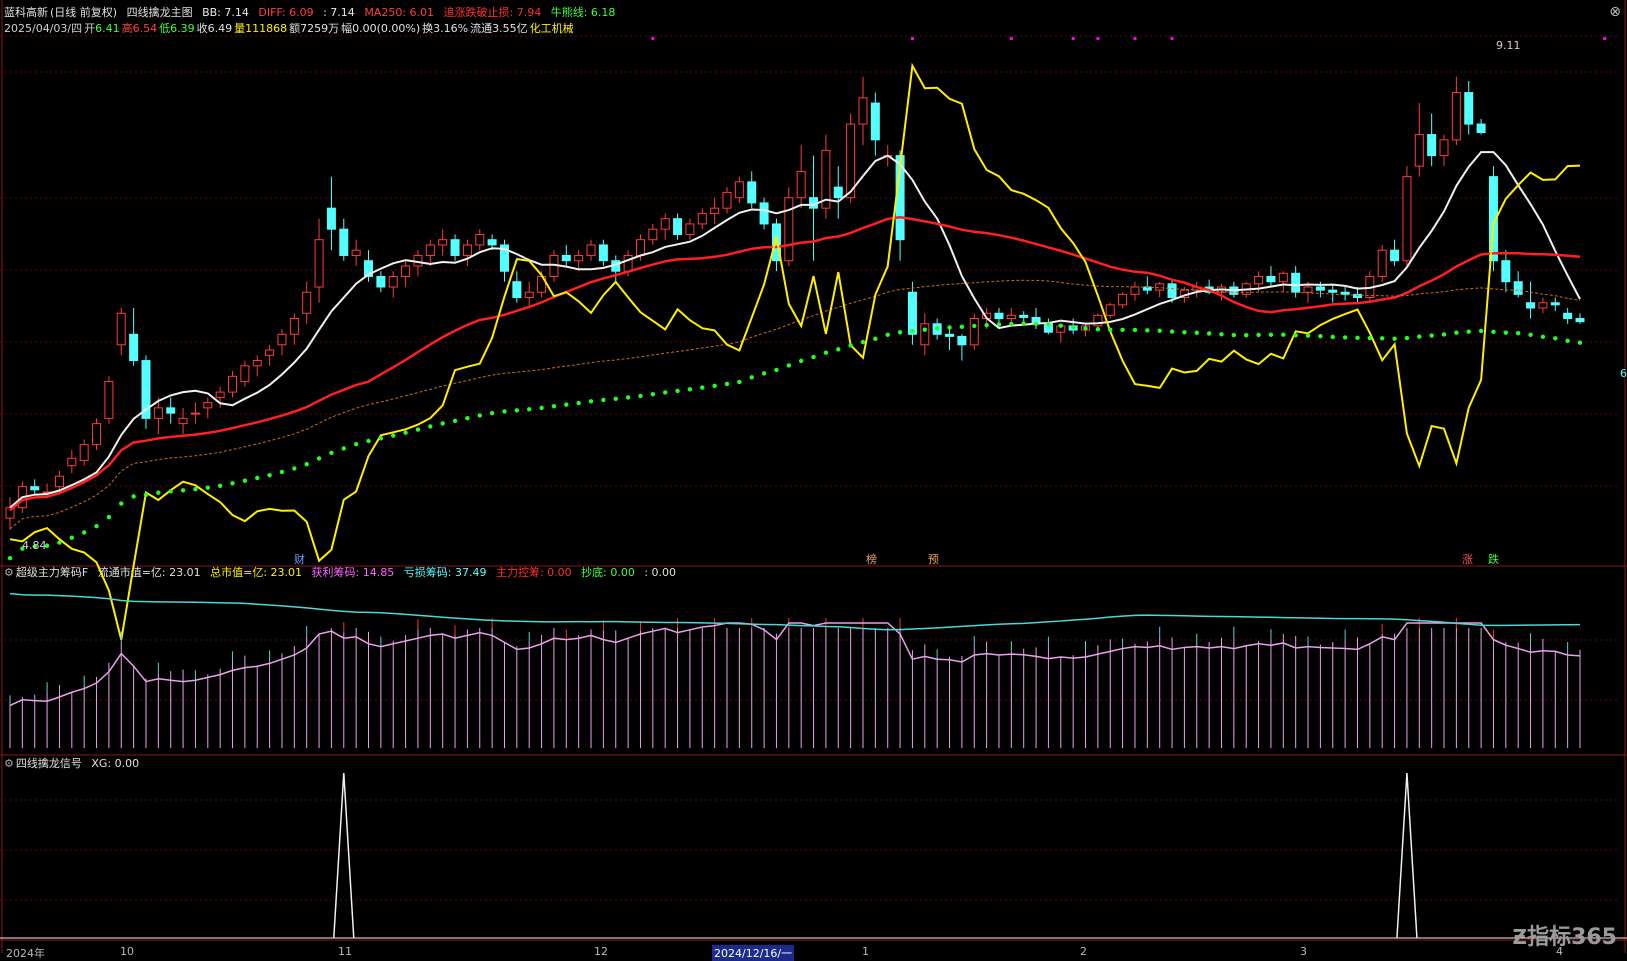 This screenshot has height=961, width=1627. What do you see at coordinates (795, 664) in the screenshot?
I see `profit-line` at bounding box center [795, 664].